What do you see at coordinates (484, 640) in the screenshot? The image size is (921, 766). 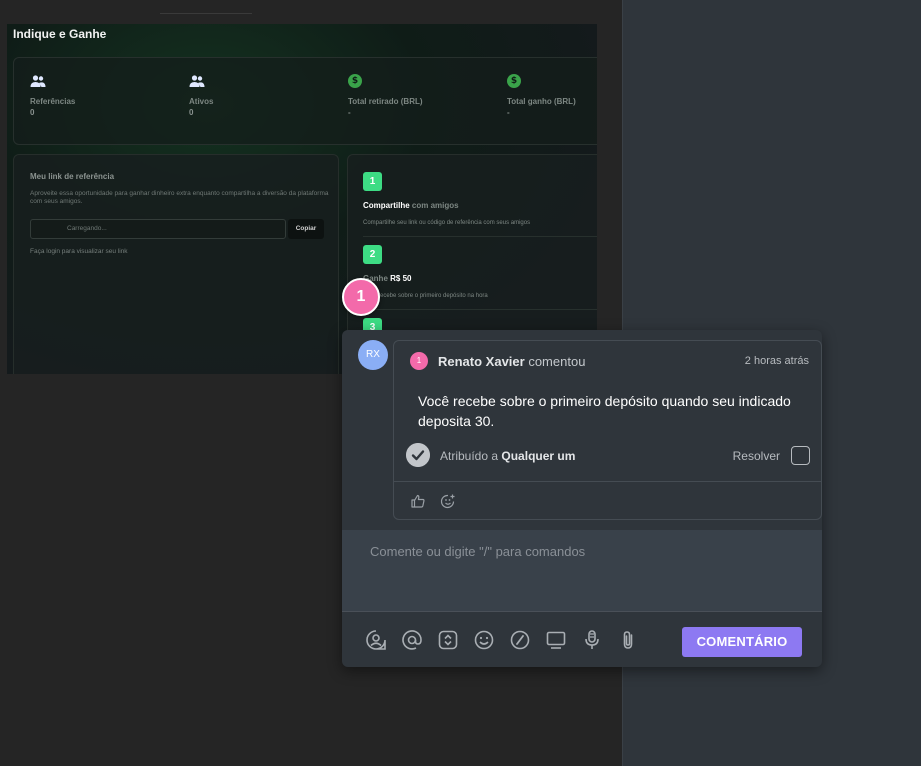 I see `emoji-icon` at bounding box center [484, 640].